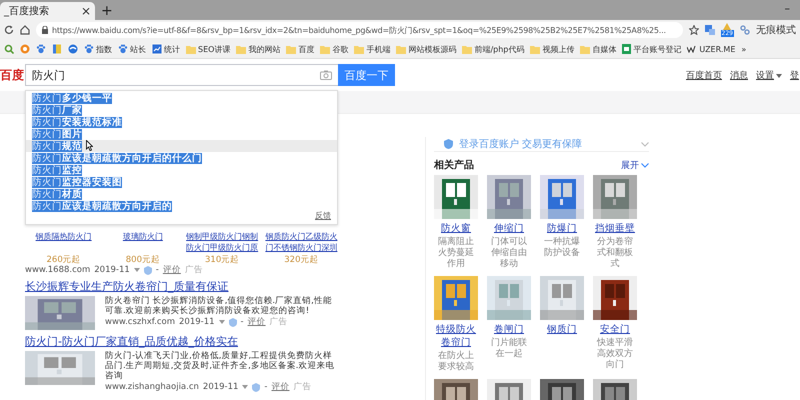 This screenshot has width=800, height=400. Describe the element at coordinates (635, 165) in the screenshot. I see `expand-link: 展开` at that location.